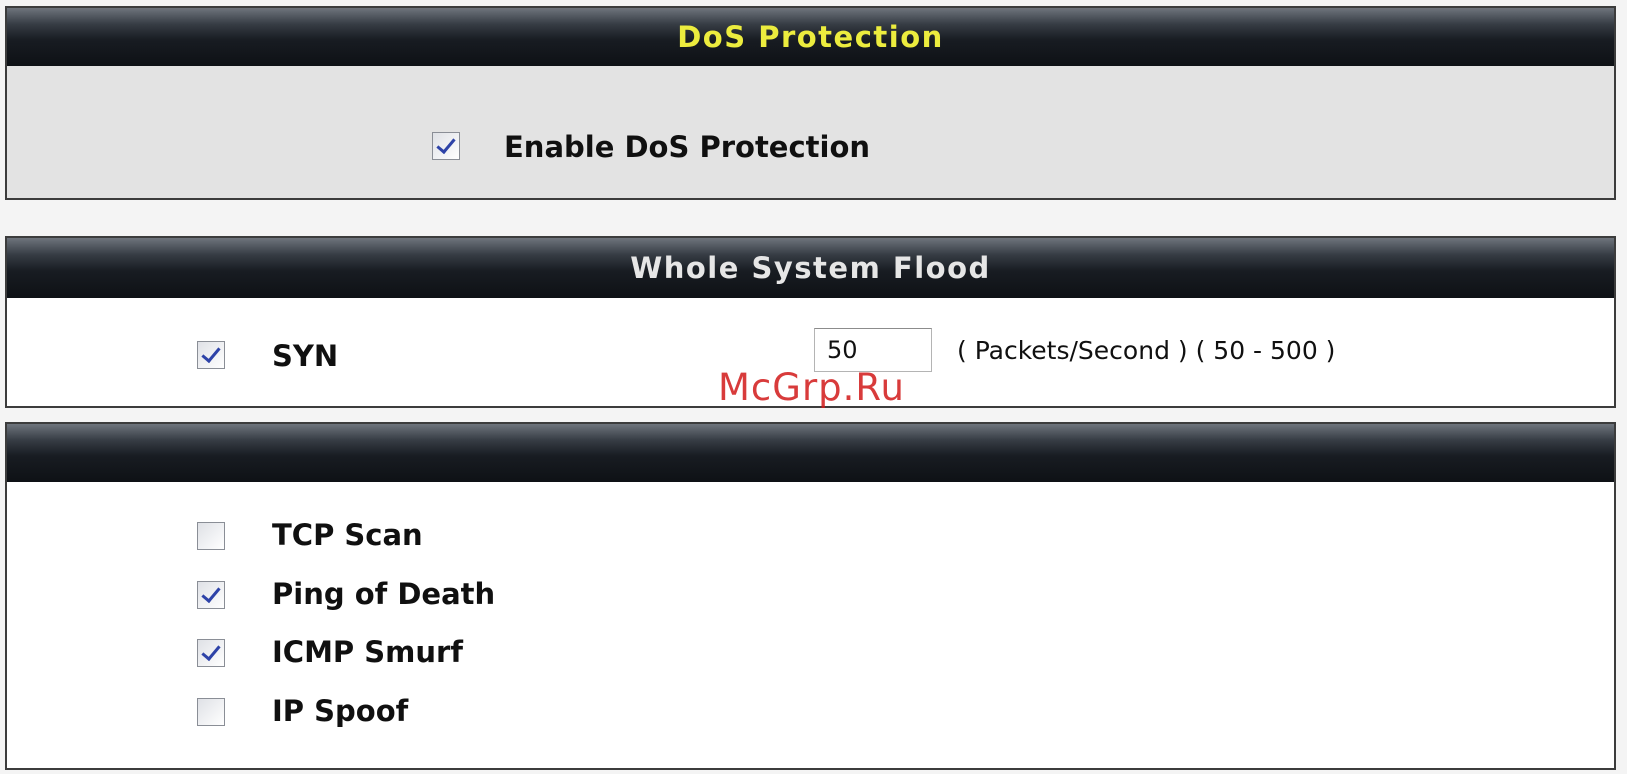 Image resolution: width=1627 pixels, height=774 pixels. What do you see at coordinates (687, 147) in the screenshot?
I see `enable-dos-label: Enable DoS Protection` at bounding box center [687, 147].